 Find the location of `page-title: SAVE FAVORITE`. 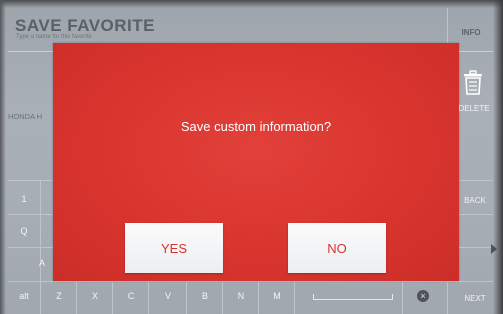

page-title: SAVE FAVORITE is located at coordinates (85, 25).